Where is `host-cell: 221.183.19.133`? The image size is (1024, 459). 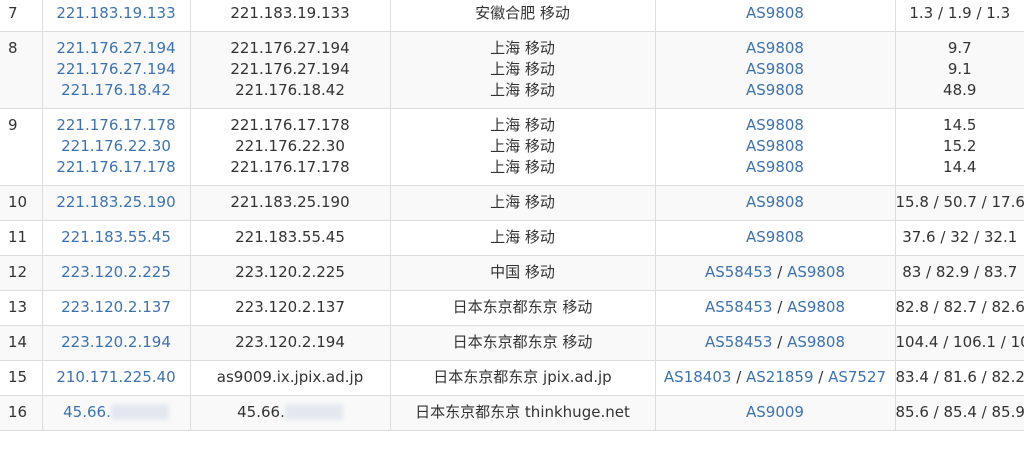
host-cell: 221.183.19.133 is located at coordinates (290, 16).